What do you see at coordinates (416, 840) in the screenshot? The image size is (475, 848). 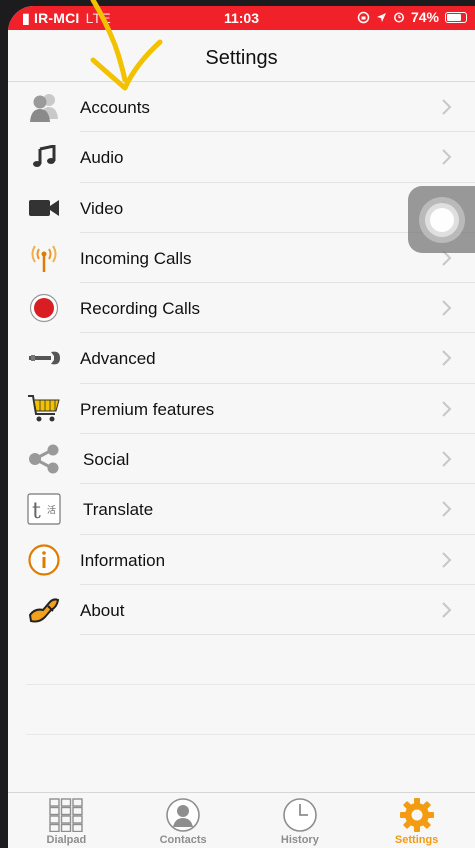 I see `tab-label: Settings` at bounding box center [416, 840].